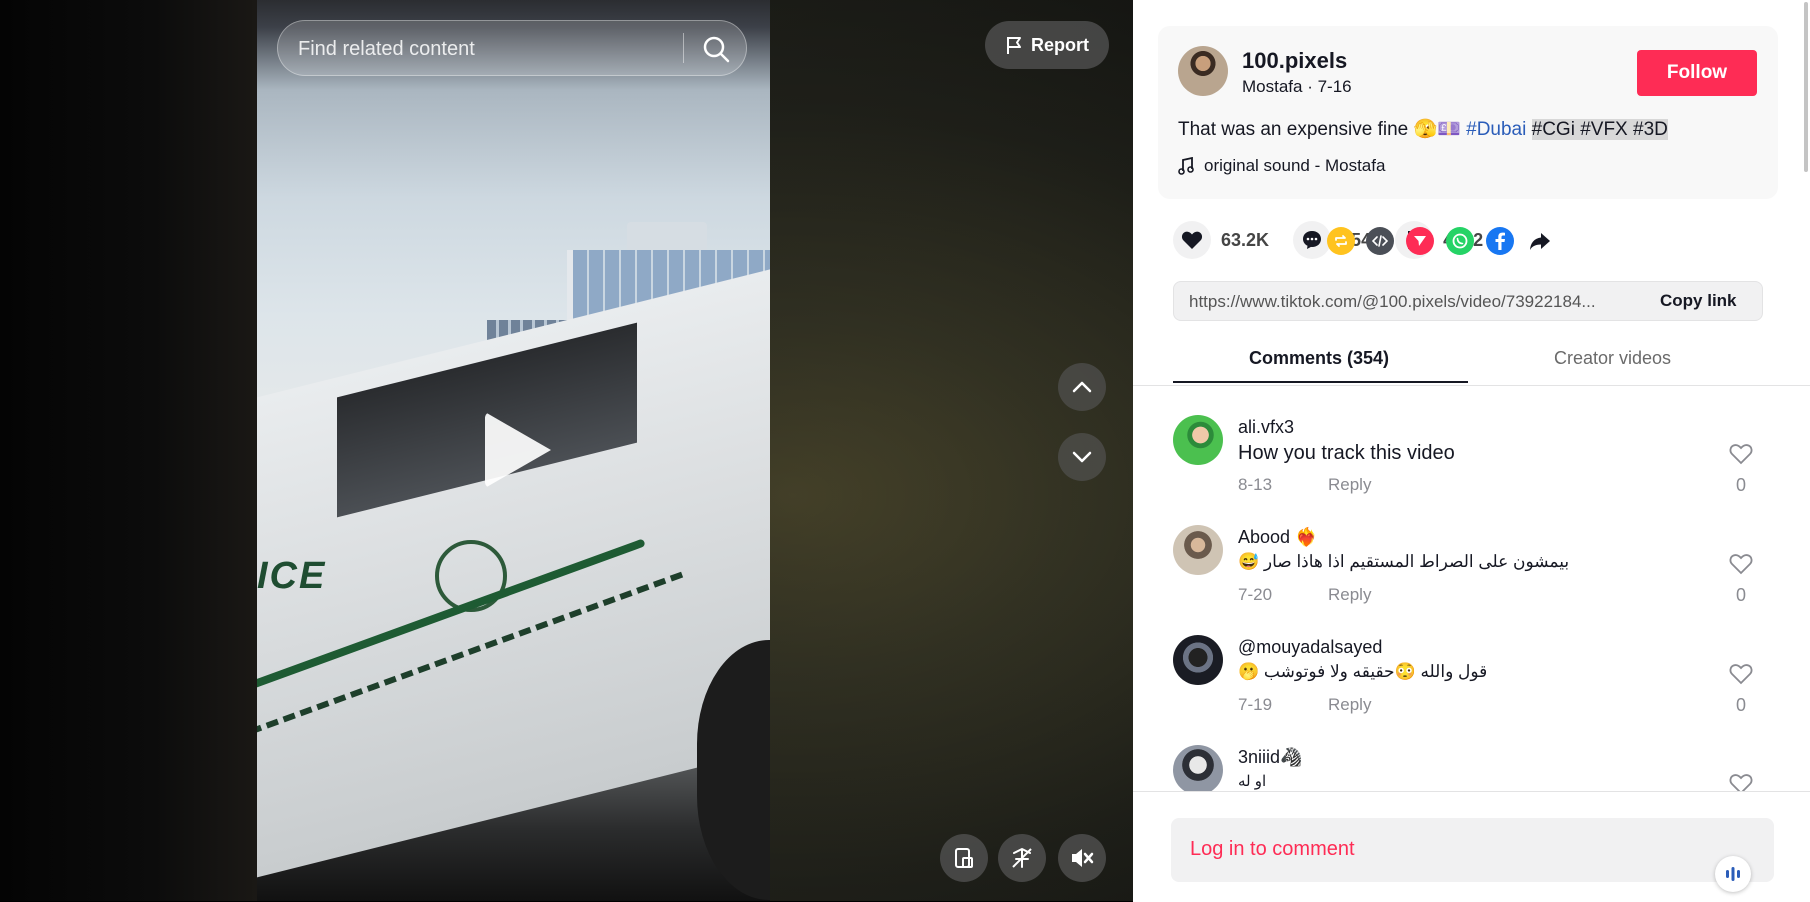  I want to click on facebook-share-button, so click(1500, 241).